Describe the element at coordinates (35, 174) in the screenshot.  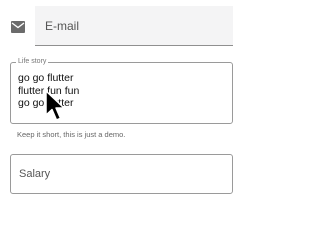
I see `salary-placeholder: Salary` at that location.